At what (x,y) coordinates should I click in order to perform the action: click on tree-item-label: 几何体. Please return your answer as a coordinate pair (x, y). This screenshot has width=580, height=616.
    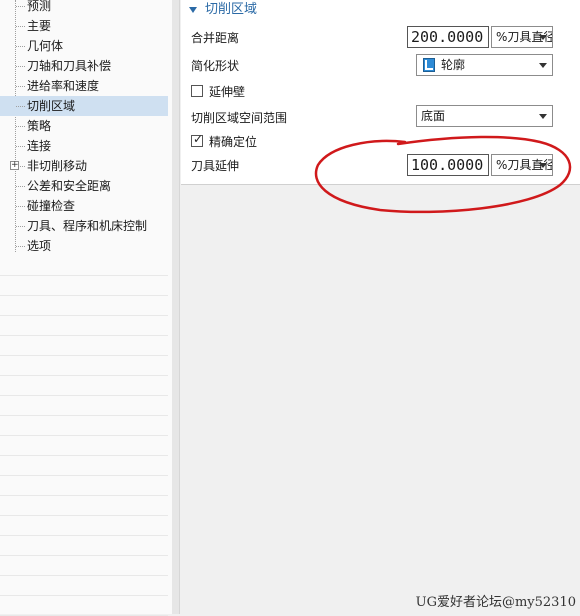
    Looking at the image, I should click on (45, 46).